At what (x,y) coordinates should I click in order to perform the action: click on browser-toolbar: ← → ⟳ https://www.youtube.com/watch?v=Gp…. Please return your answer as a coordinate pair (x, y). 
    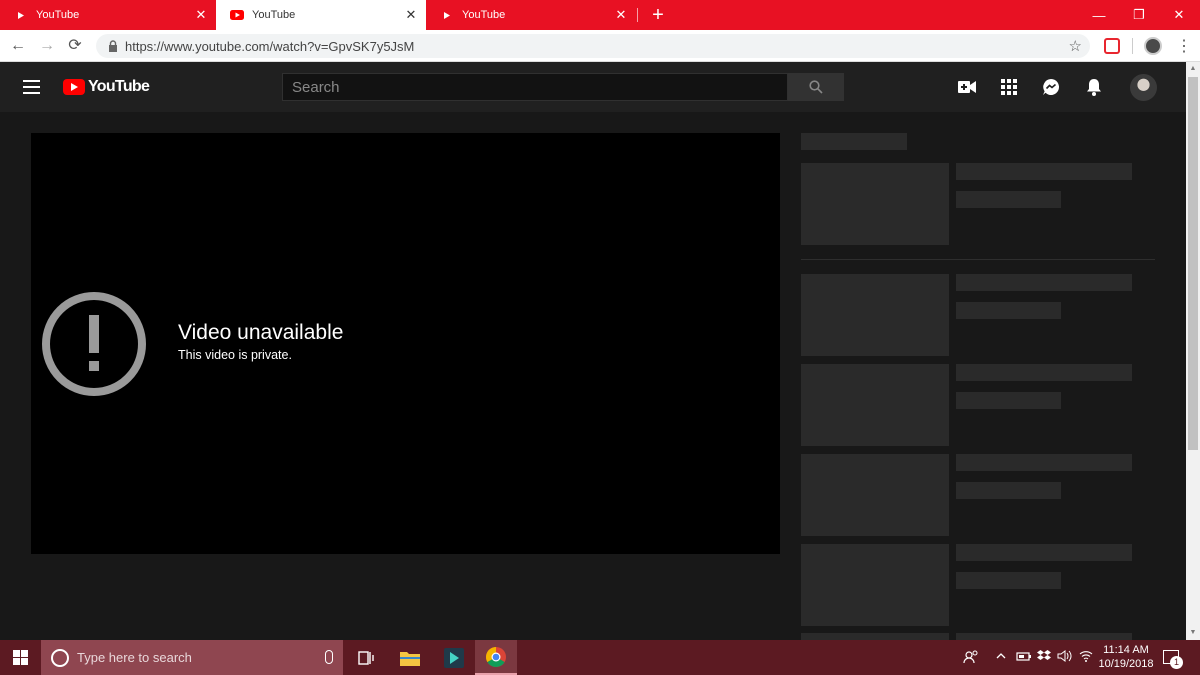
    Looking at the image, I should click on (600, 46).